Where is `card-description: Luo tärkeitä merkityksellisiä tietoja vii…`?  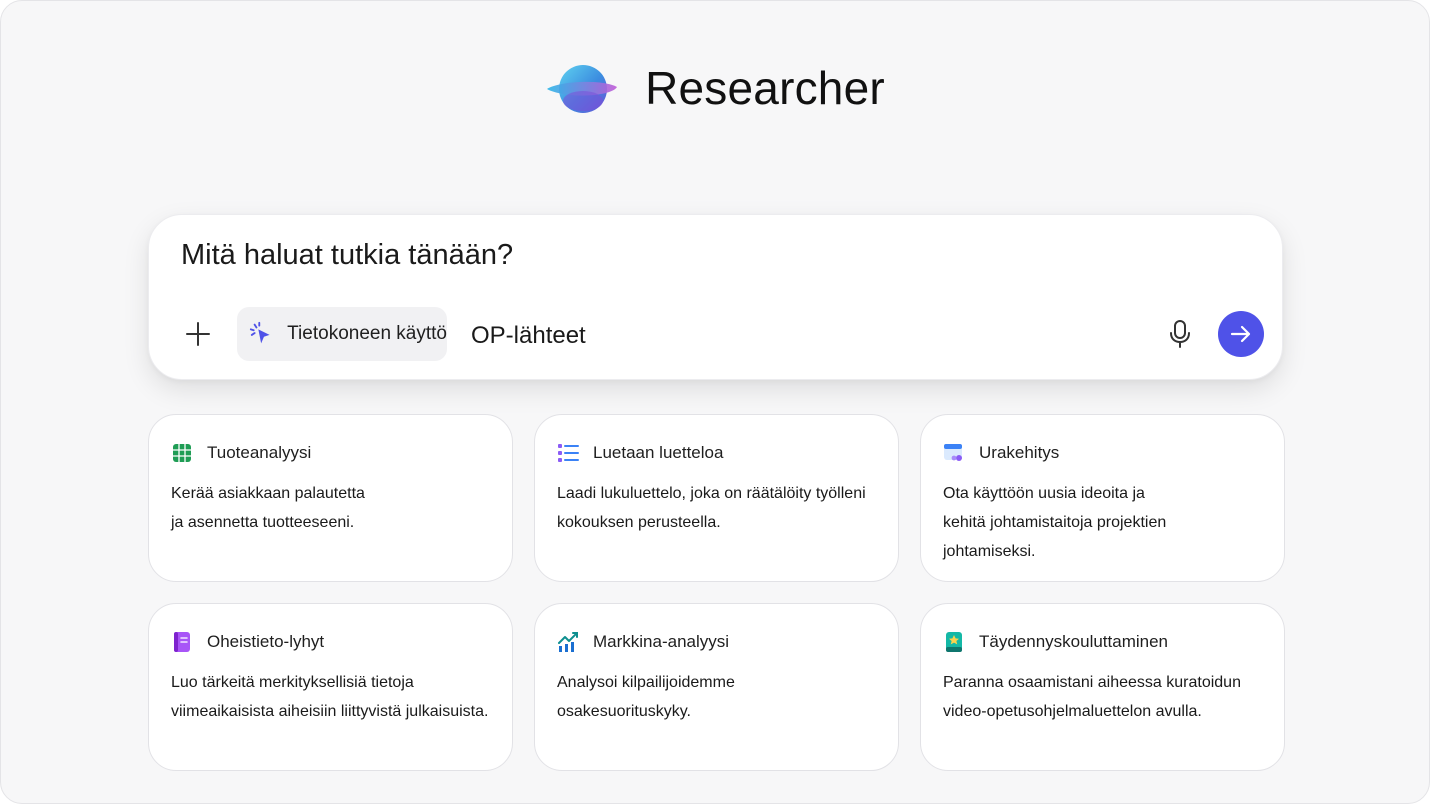 card-description: Luo tärkeitä merkityksellisiä tietoja vii… is located at coordinates (330, 697).